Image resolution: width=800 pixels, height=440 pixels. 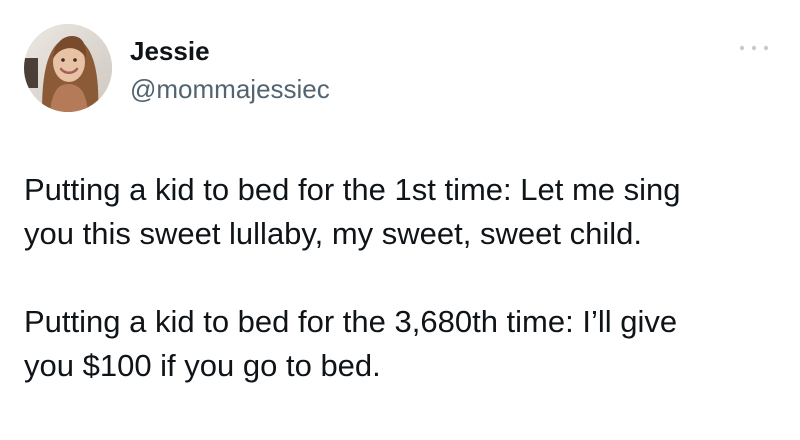 What do you see at coordinates (170, 51) in the screenshot?
I see `author-name: Jessie` at bounding box center [170, 51].